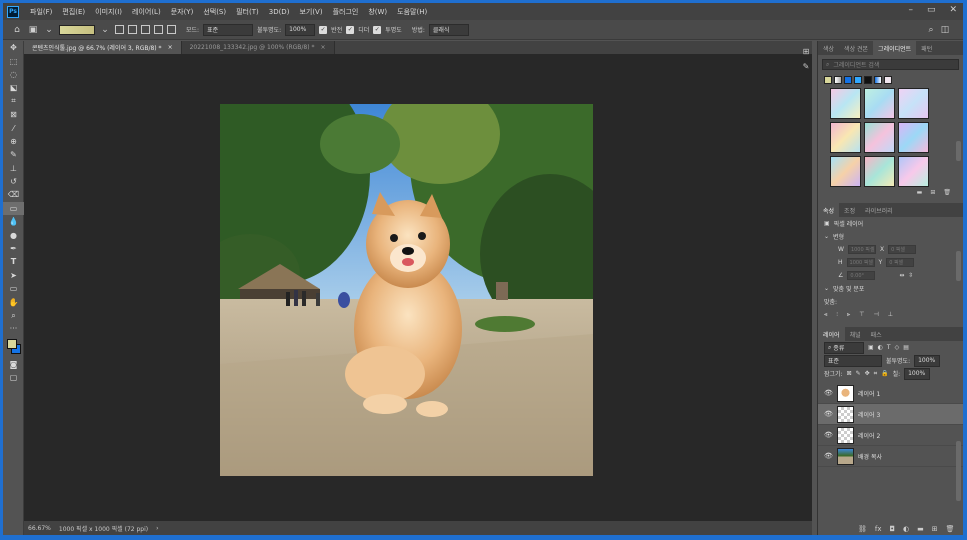 This screenshot has height=540, width=967. What do you see at coordinates (890, 314) in the screenshot?
I see `align-bottom-icon: ⊥` at bounding box center [890, 314].